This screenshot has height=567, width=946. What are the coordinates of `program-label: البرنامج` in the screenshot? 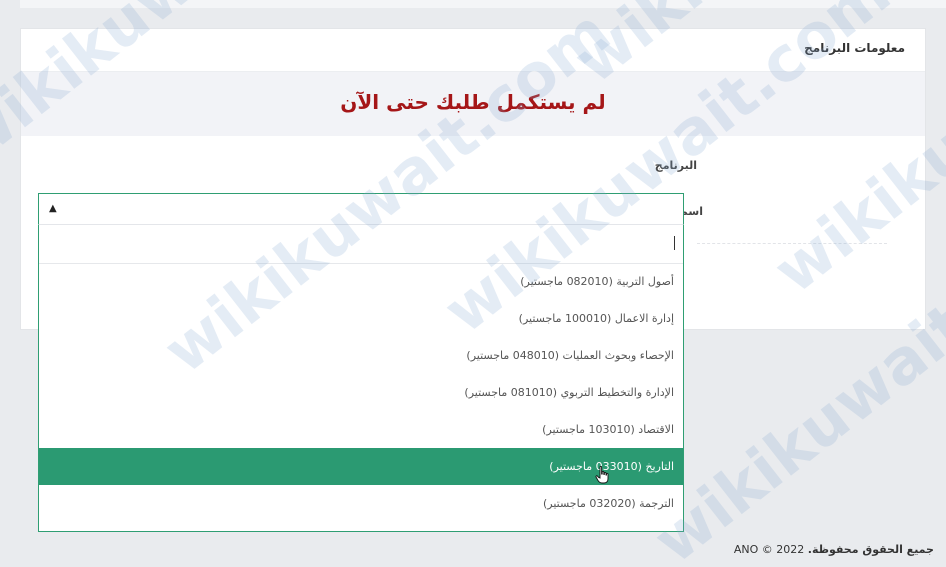 It's located at (675, 165).